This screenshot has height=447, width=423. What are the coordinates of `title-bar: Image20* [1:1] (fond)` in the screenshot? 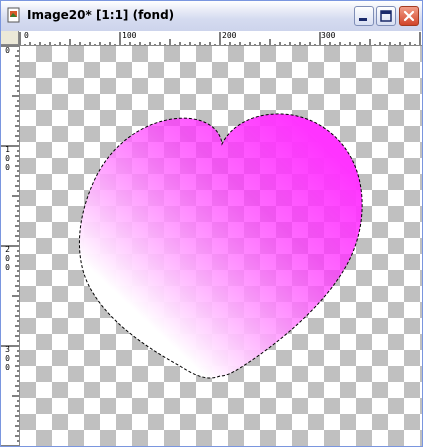 It's located at (211, 16).